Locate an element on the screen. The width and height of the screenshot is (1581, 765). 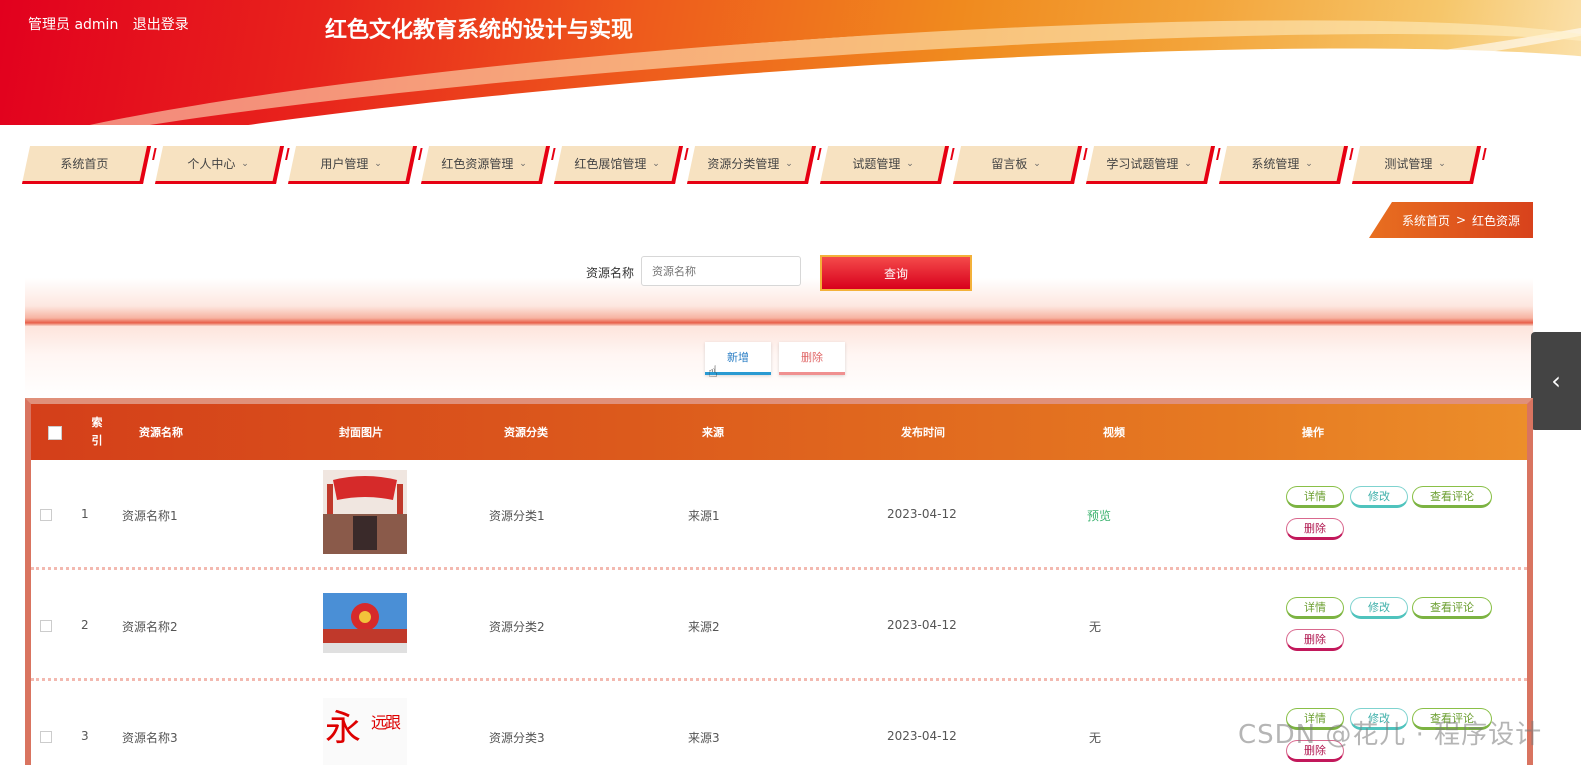
row-category: 资源分类1 is located at coordinates (517, 516).